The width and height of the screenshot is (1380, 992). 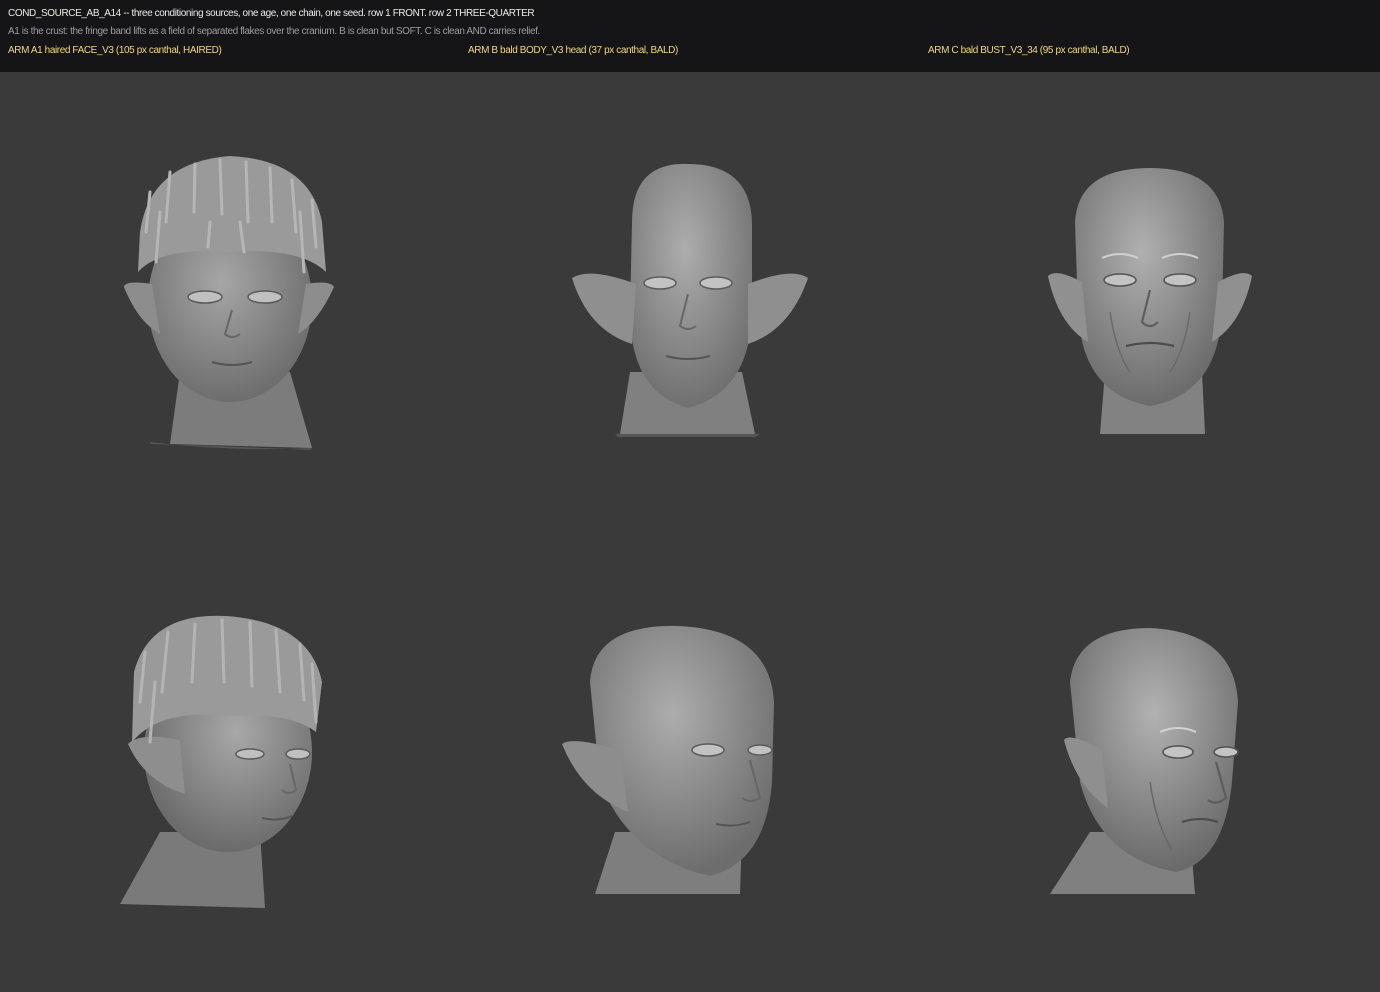 I want to click on bald-relief-head-threequarter-render, so click(x=1144, y=761).